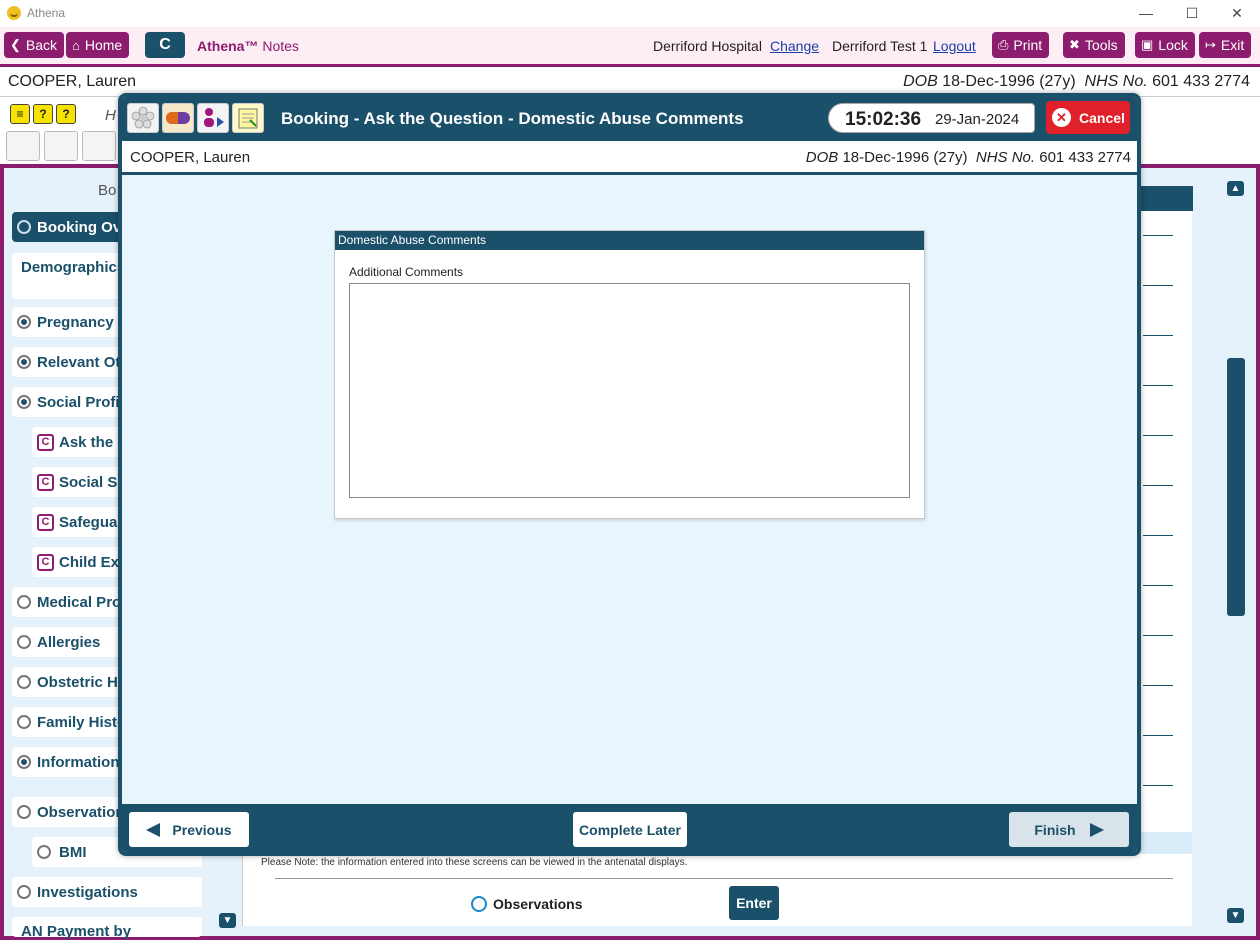  Describe the element at coordinates (43, 114) in the screenshot. I see `help-icon: ?` at that location.